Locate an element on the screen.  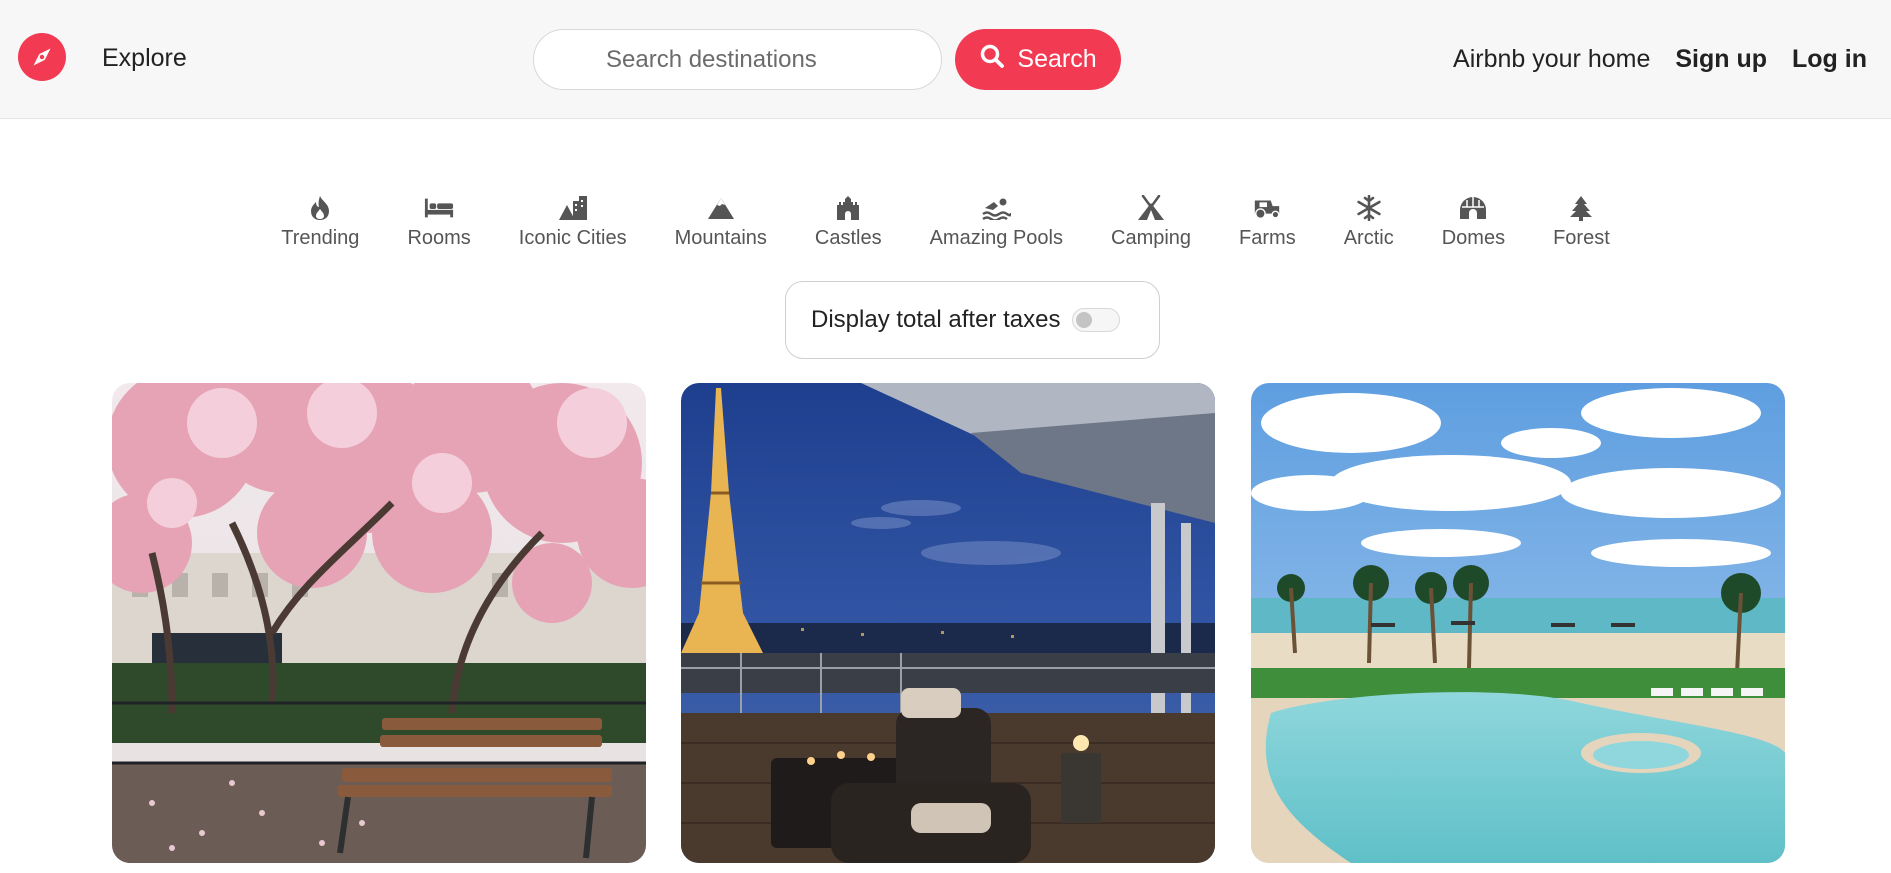
category-label: Amazing Pools is located at coordinates (996, 238).